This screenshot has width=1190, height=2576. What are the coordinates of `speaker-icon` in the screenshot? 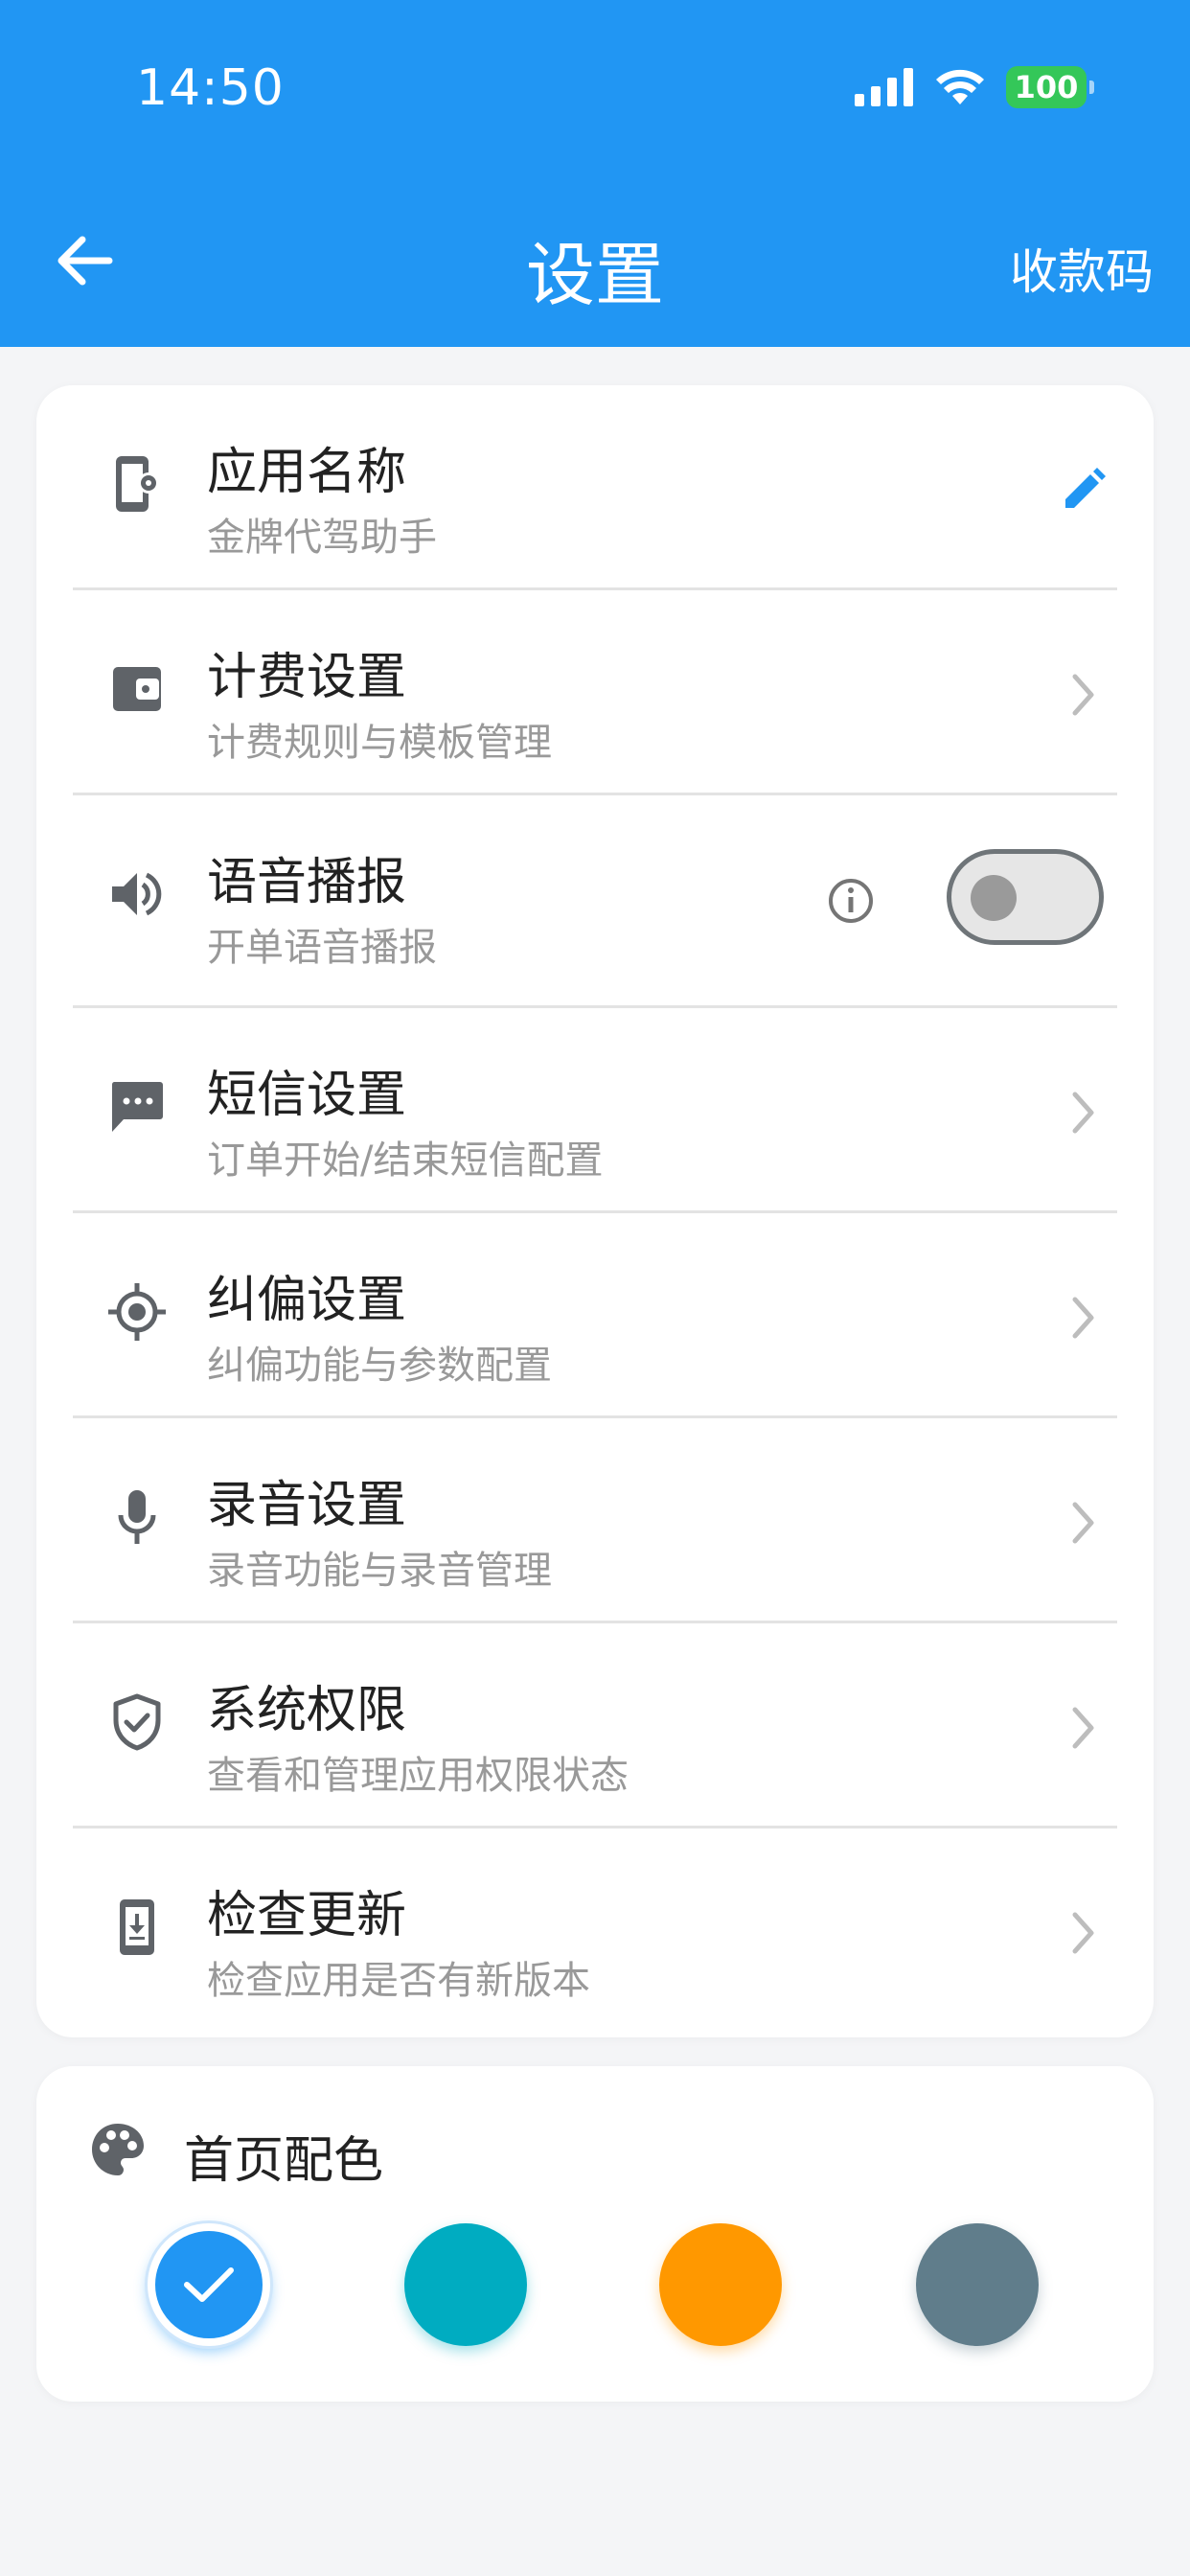 It's located at (137, 894).